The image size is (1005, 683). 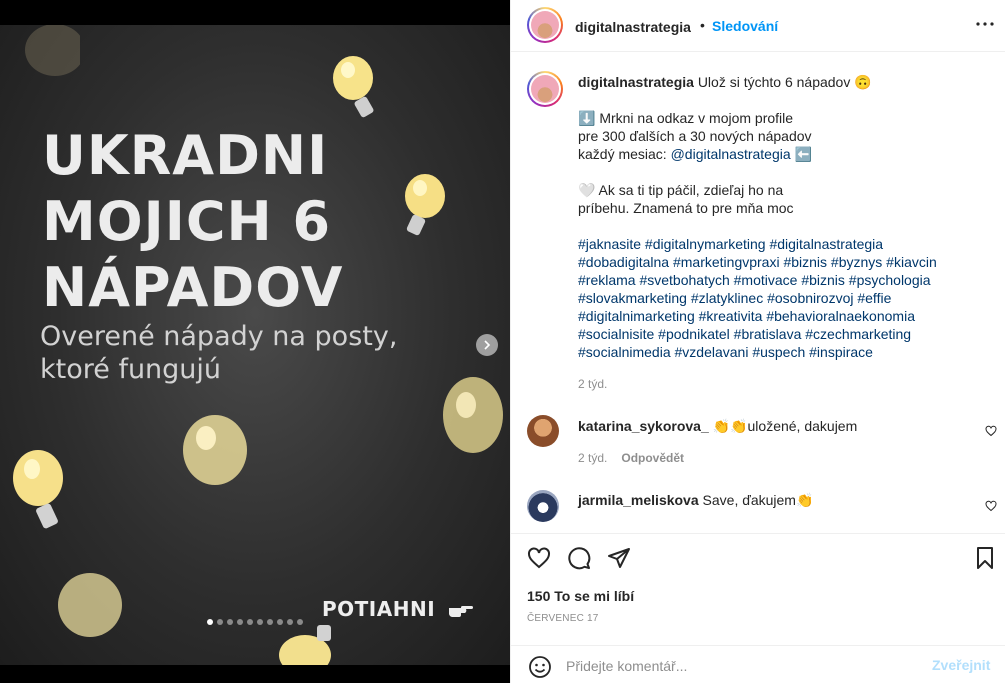 What do you see at coordinates (758, 588) in the screenshot?
I see `post-actions: 150 To se mi líbí ČERVENEC 17` at bounding box center [758, 588].